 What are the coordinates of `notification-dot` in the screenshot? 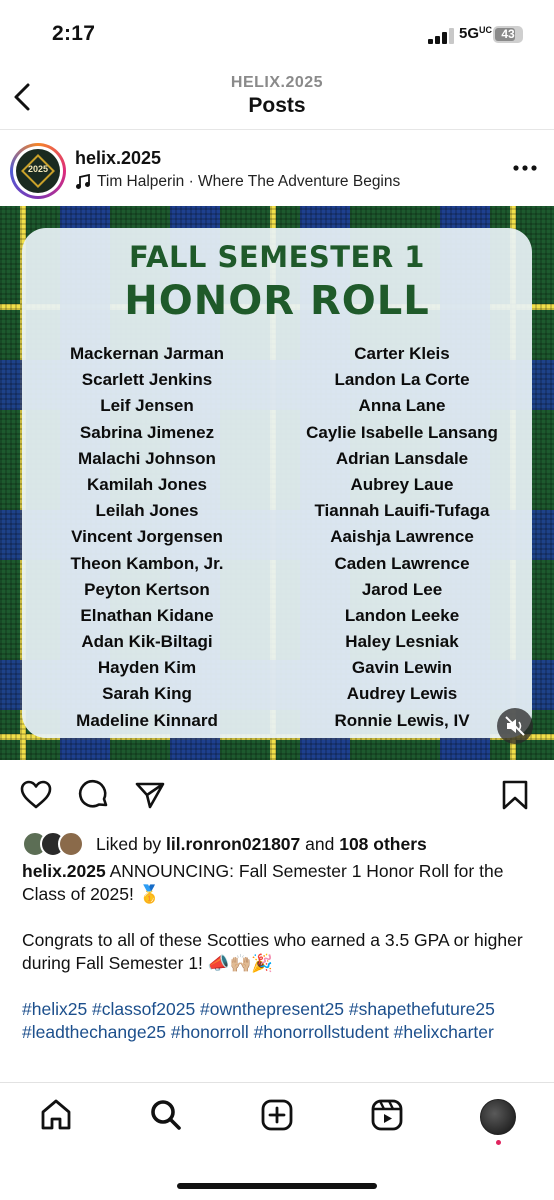 It's located at (498, 1142).